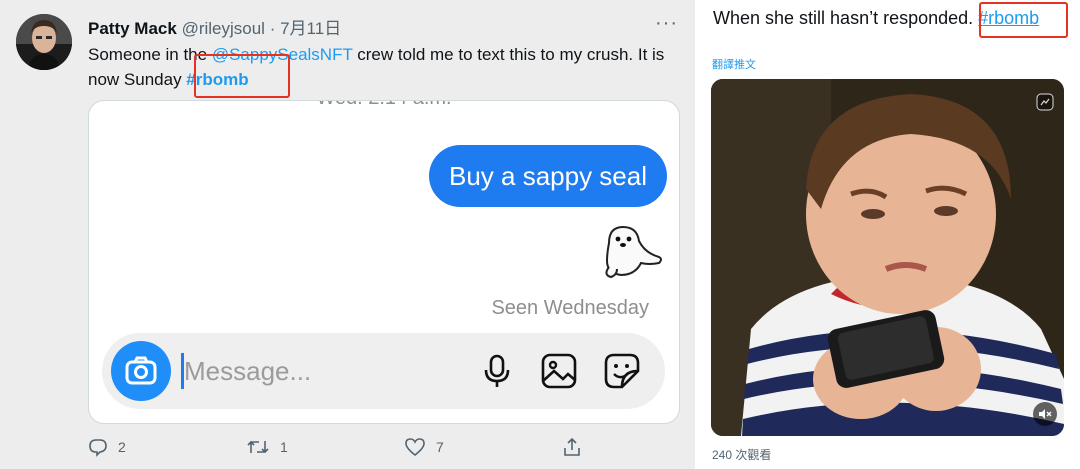  Describe the element at coordinates (310, 28) in the screenshot. I see `tweet-date: 7月11日` at that location.